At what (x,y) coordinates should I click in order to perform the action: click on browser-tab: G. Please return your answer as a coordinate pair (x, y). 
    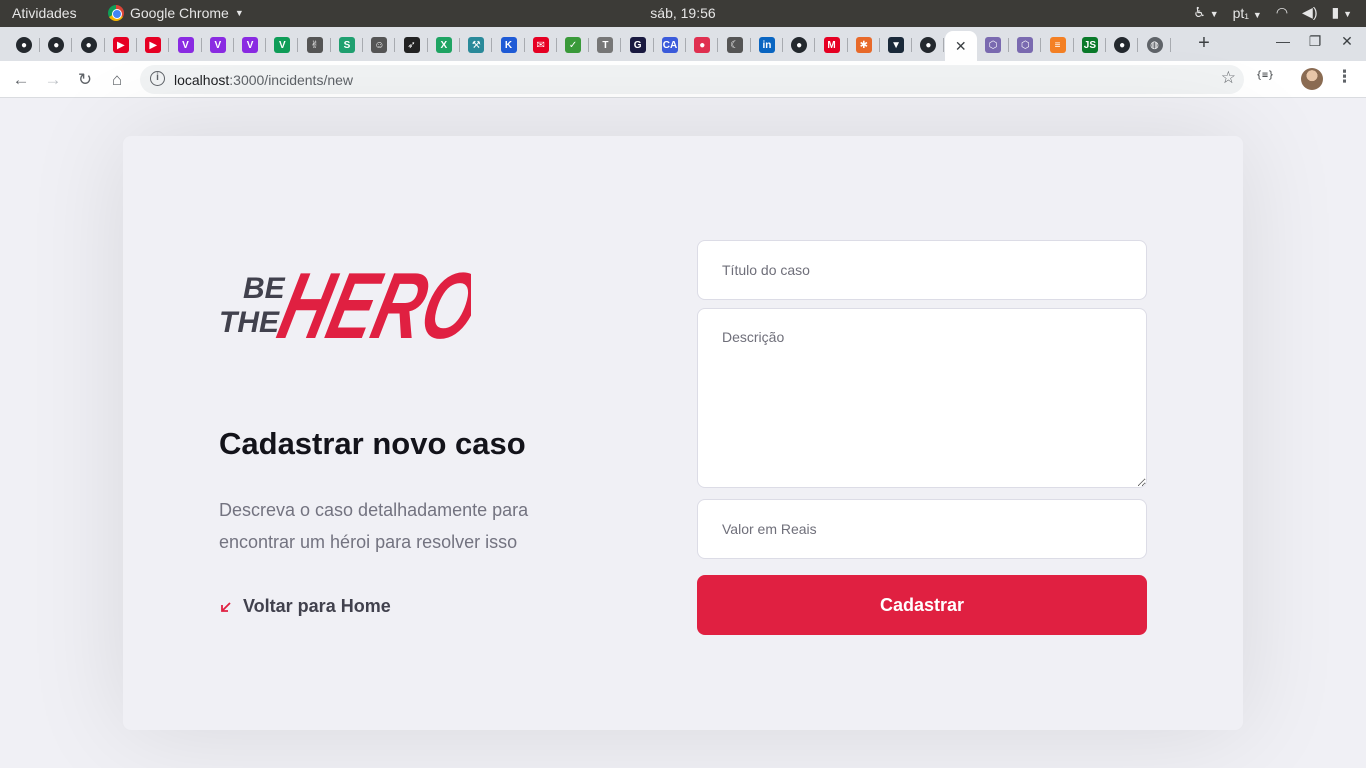
    Looking at the image, I should click on (638, 45).